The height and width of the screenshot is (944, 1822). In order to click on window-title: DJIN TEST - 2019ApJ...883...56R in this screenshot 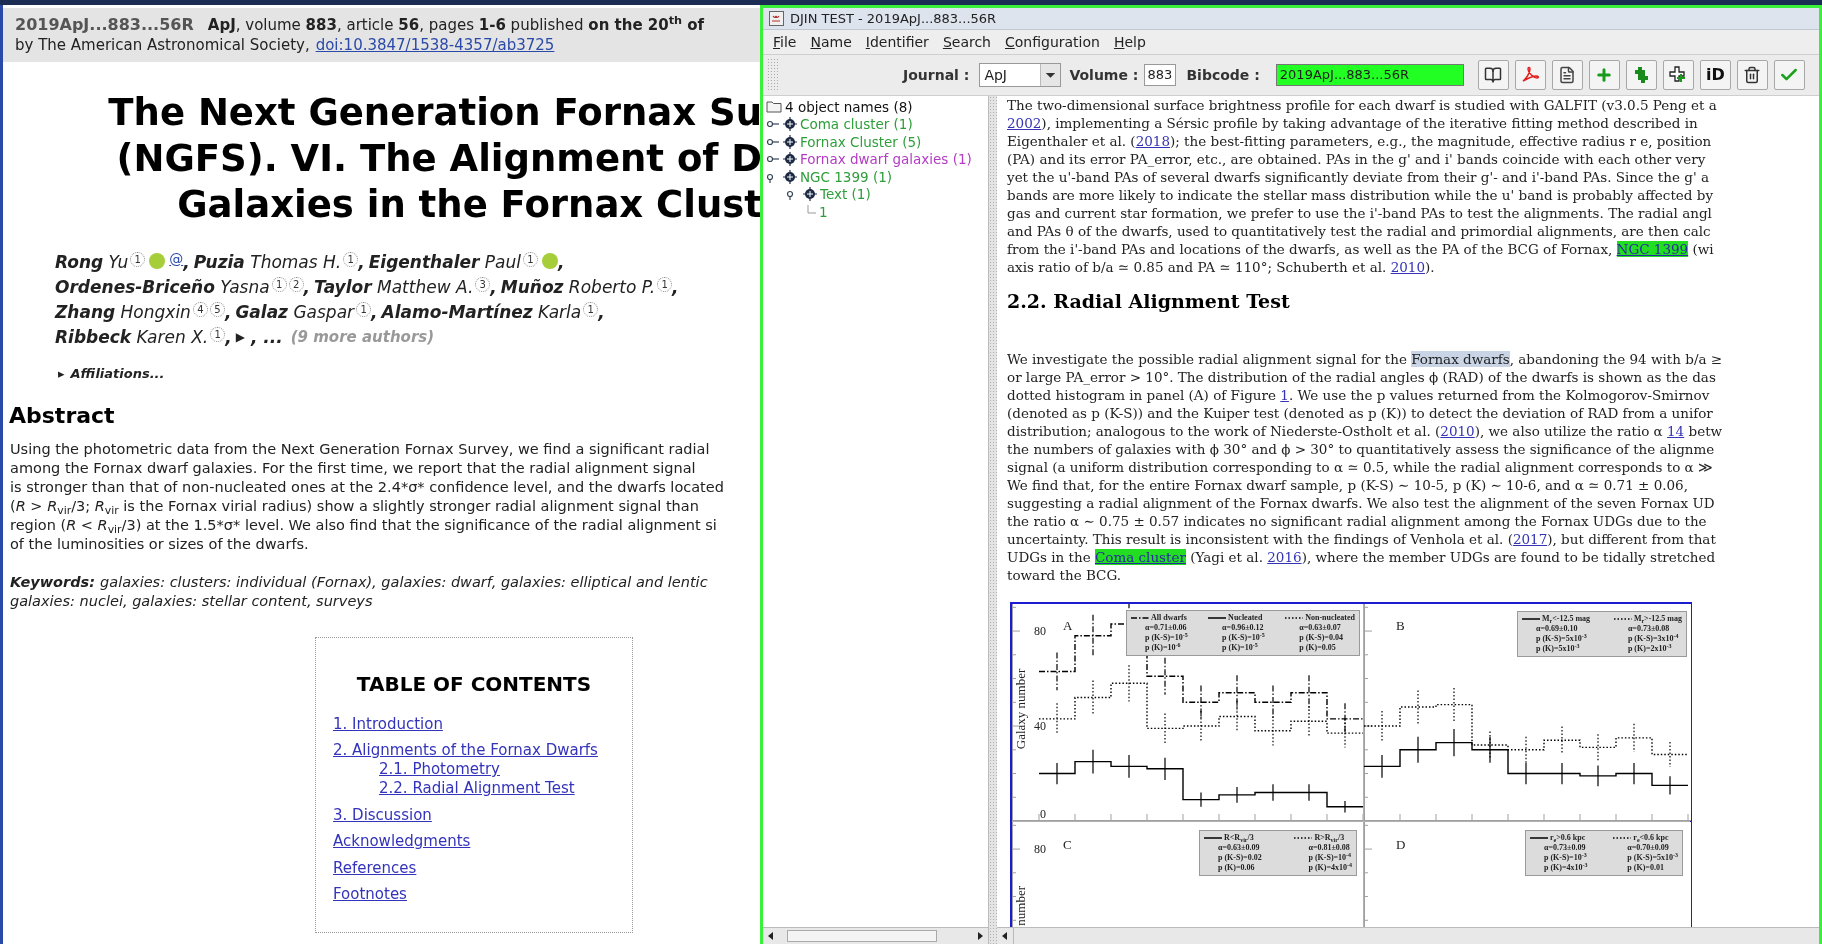, I will do `click(893, 18)`.